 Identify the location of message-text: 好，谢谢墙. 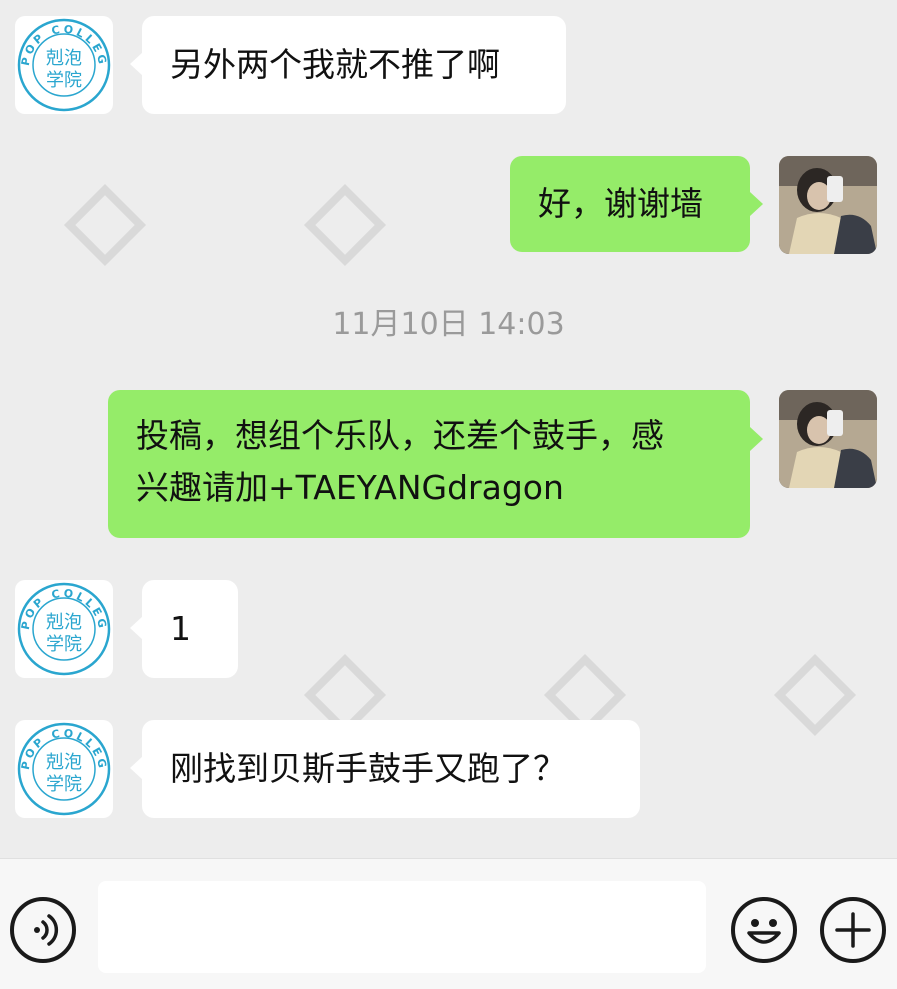
(620, 203).